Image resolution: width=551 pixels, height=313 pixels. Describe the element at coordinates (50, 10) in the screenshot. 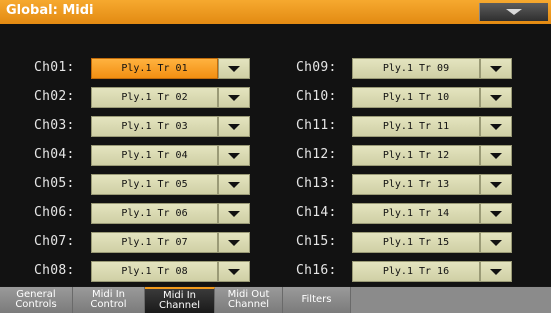

I see `page-title: Global: Midi` at that location.